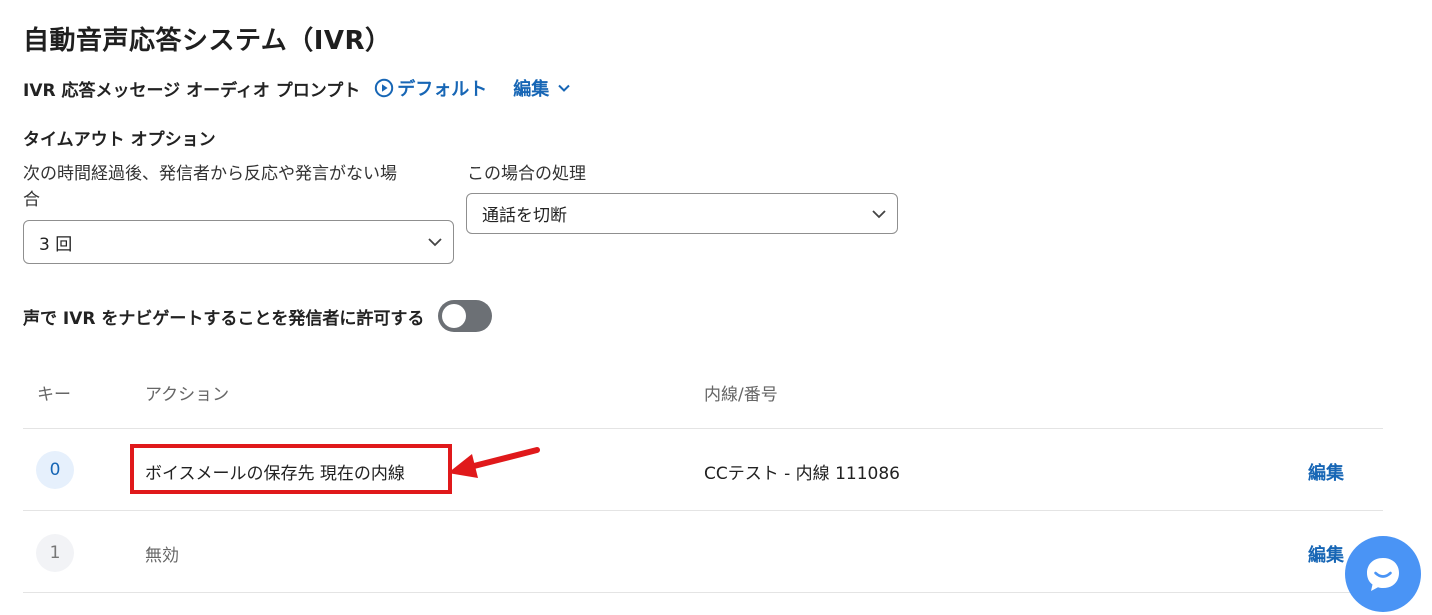 The image size is (1432, 615). I want to click on default-prompt-link: デフォルト, so click(430, 88).